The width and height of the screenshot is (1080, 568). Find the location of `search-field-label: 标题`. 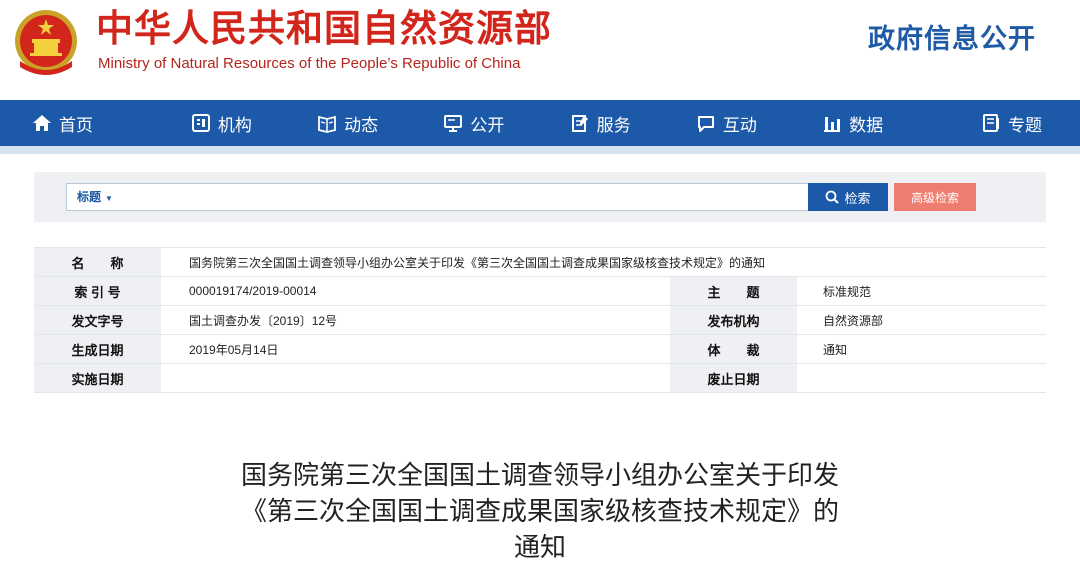

search-field-label: 标题 is located at coordinates (89, 197).